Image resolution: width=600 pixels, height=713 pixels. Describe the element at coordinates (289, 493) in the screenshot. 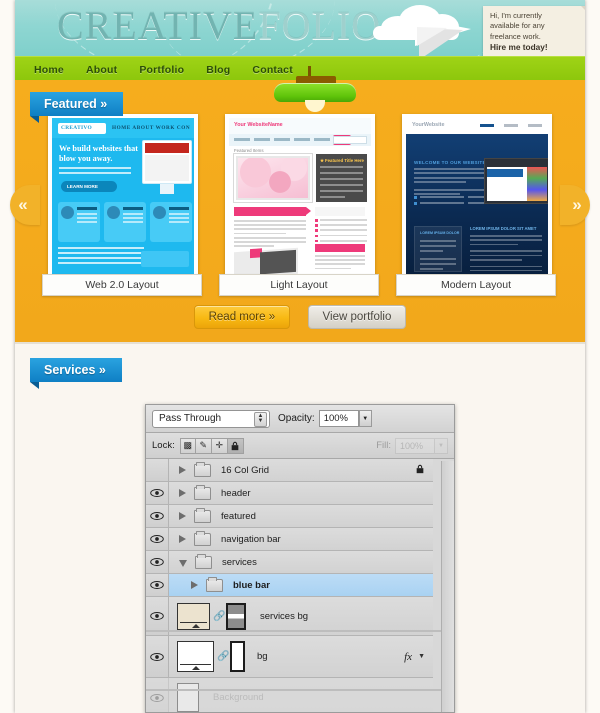

I see `table-row: header` at that location.